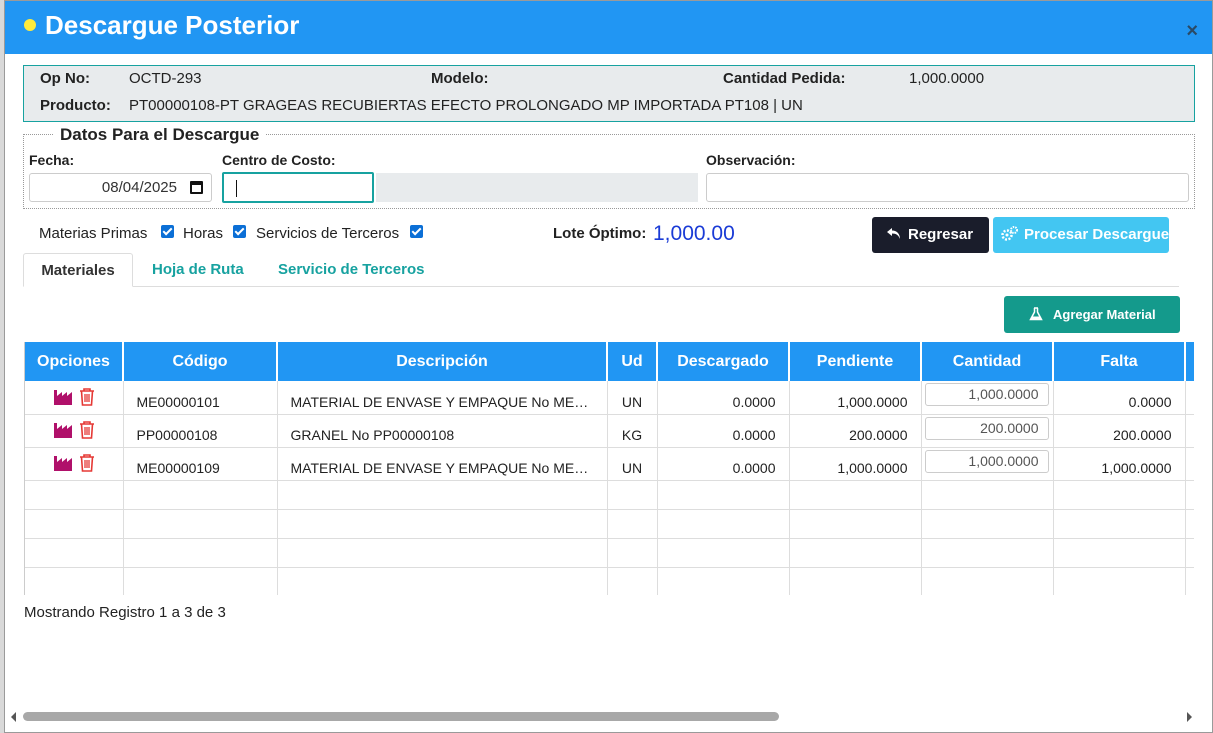  Describe the element at coordinates (200, 398) in the screenshot. I see `cell-codigo: ME00000101` at that location.